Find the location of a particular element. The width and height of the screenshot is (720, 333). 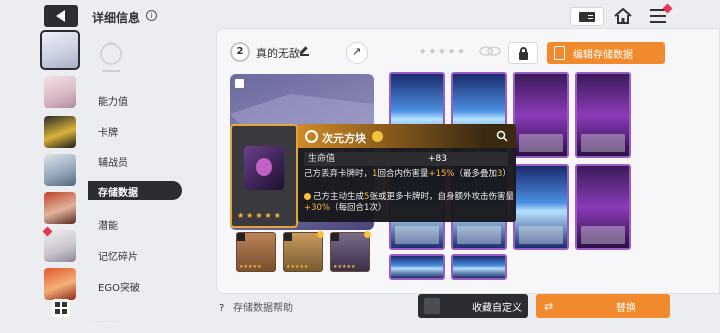

edit-saved-data-button: 编辑存储数据 is located at coordinates (606, 53).